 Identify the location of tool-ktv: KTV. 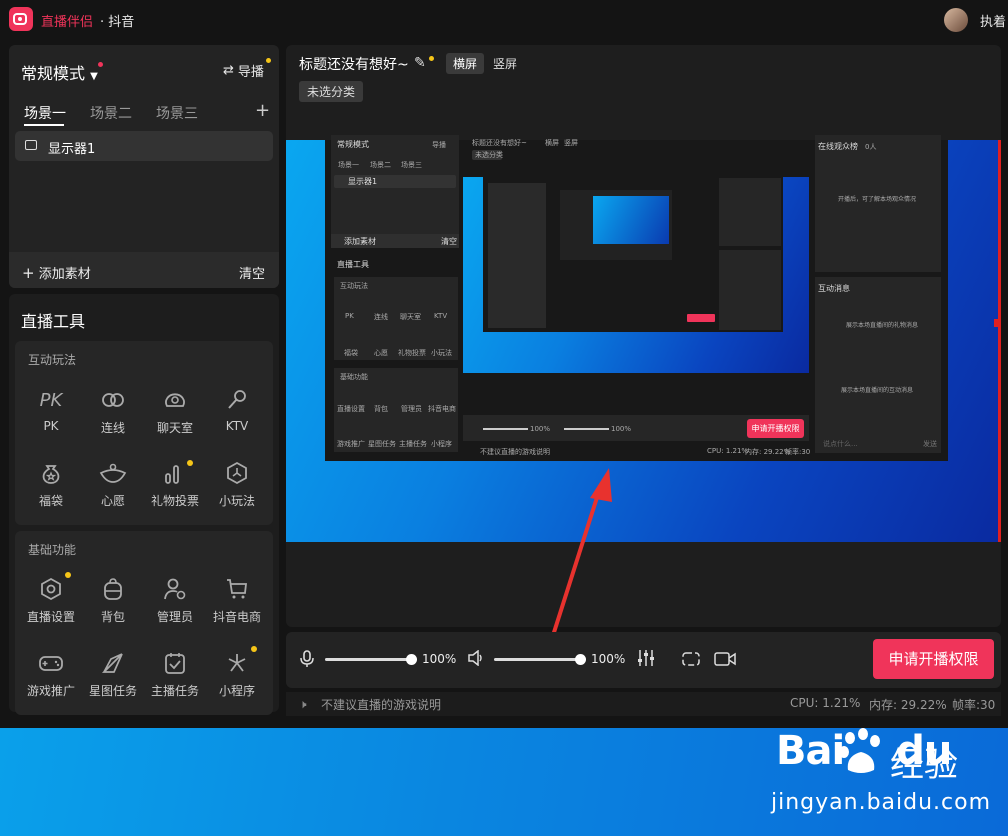
(237, 409).